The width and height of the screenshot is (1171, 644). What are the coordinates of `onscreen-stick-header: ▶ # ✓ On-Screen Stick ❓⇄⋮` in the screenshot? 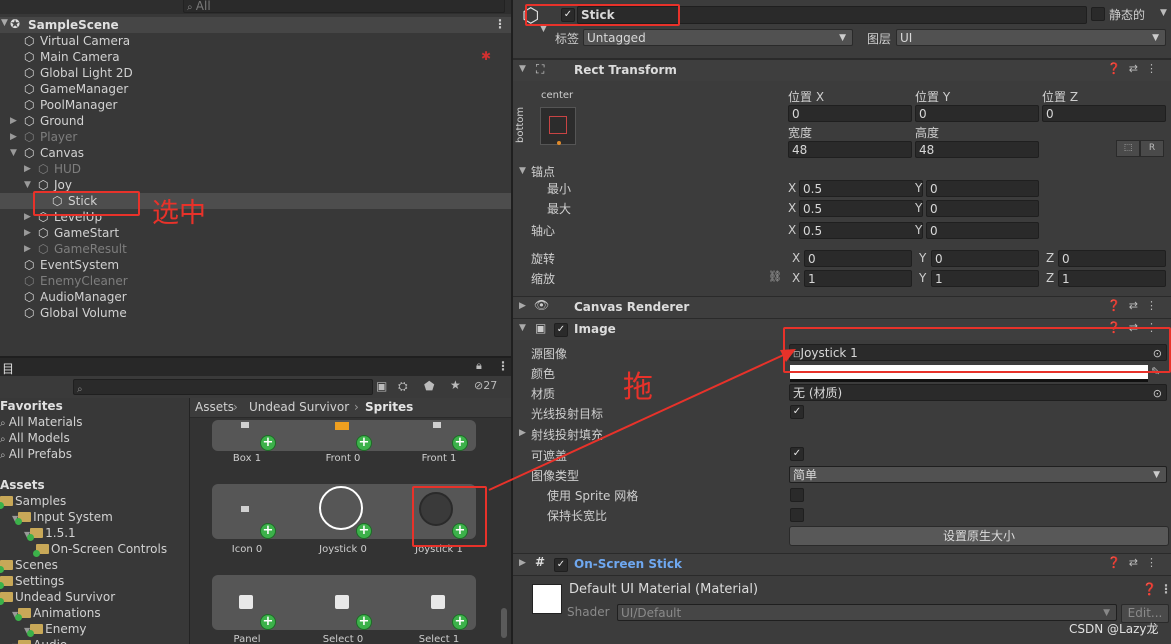 It's located at (842, 564).